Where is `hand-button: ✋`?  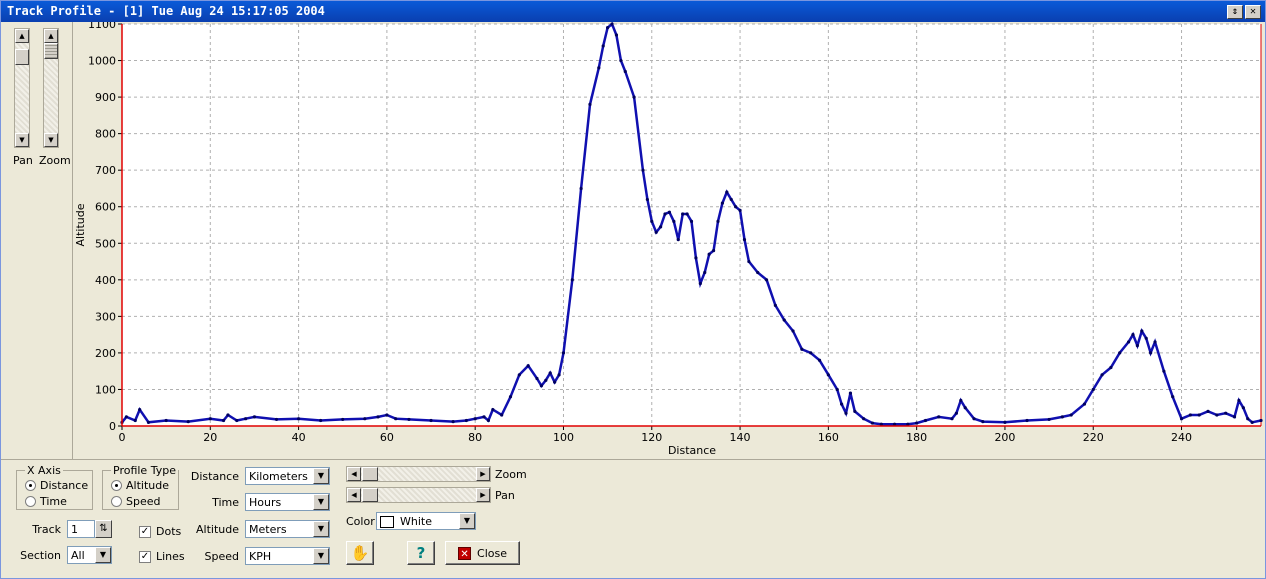
hand-button: ✋ is located at coordinates (360, 553).